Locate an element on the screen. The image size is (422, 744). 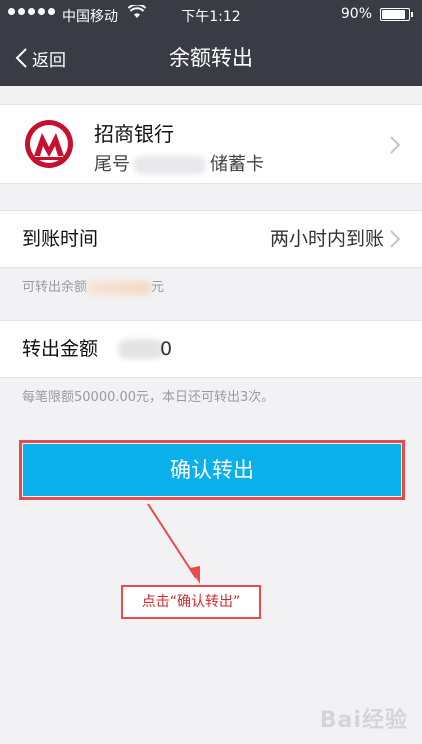
battery-percent: 90% is located at coordinates (356, 14).